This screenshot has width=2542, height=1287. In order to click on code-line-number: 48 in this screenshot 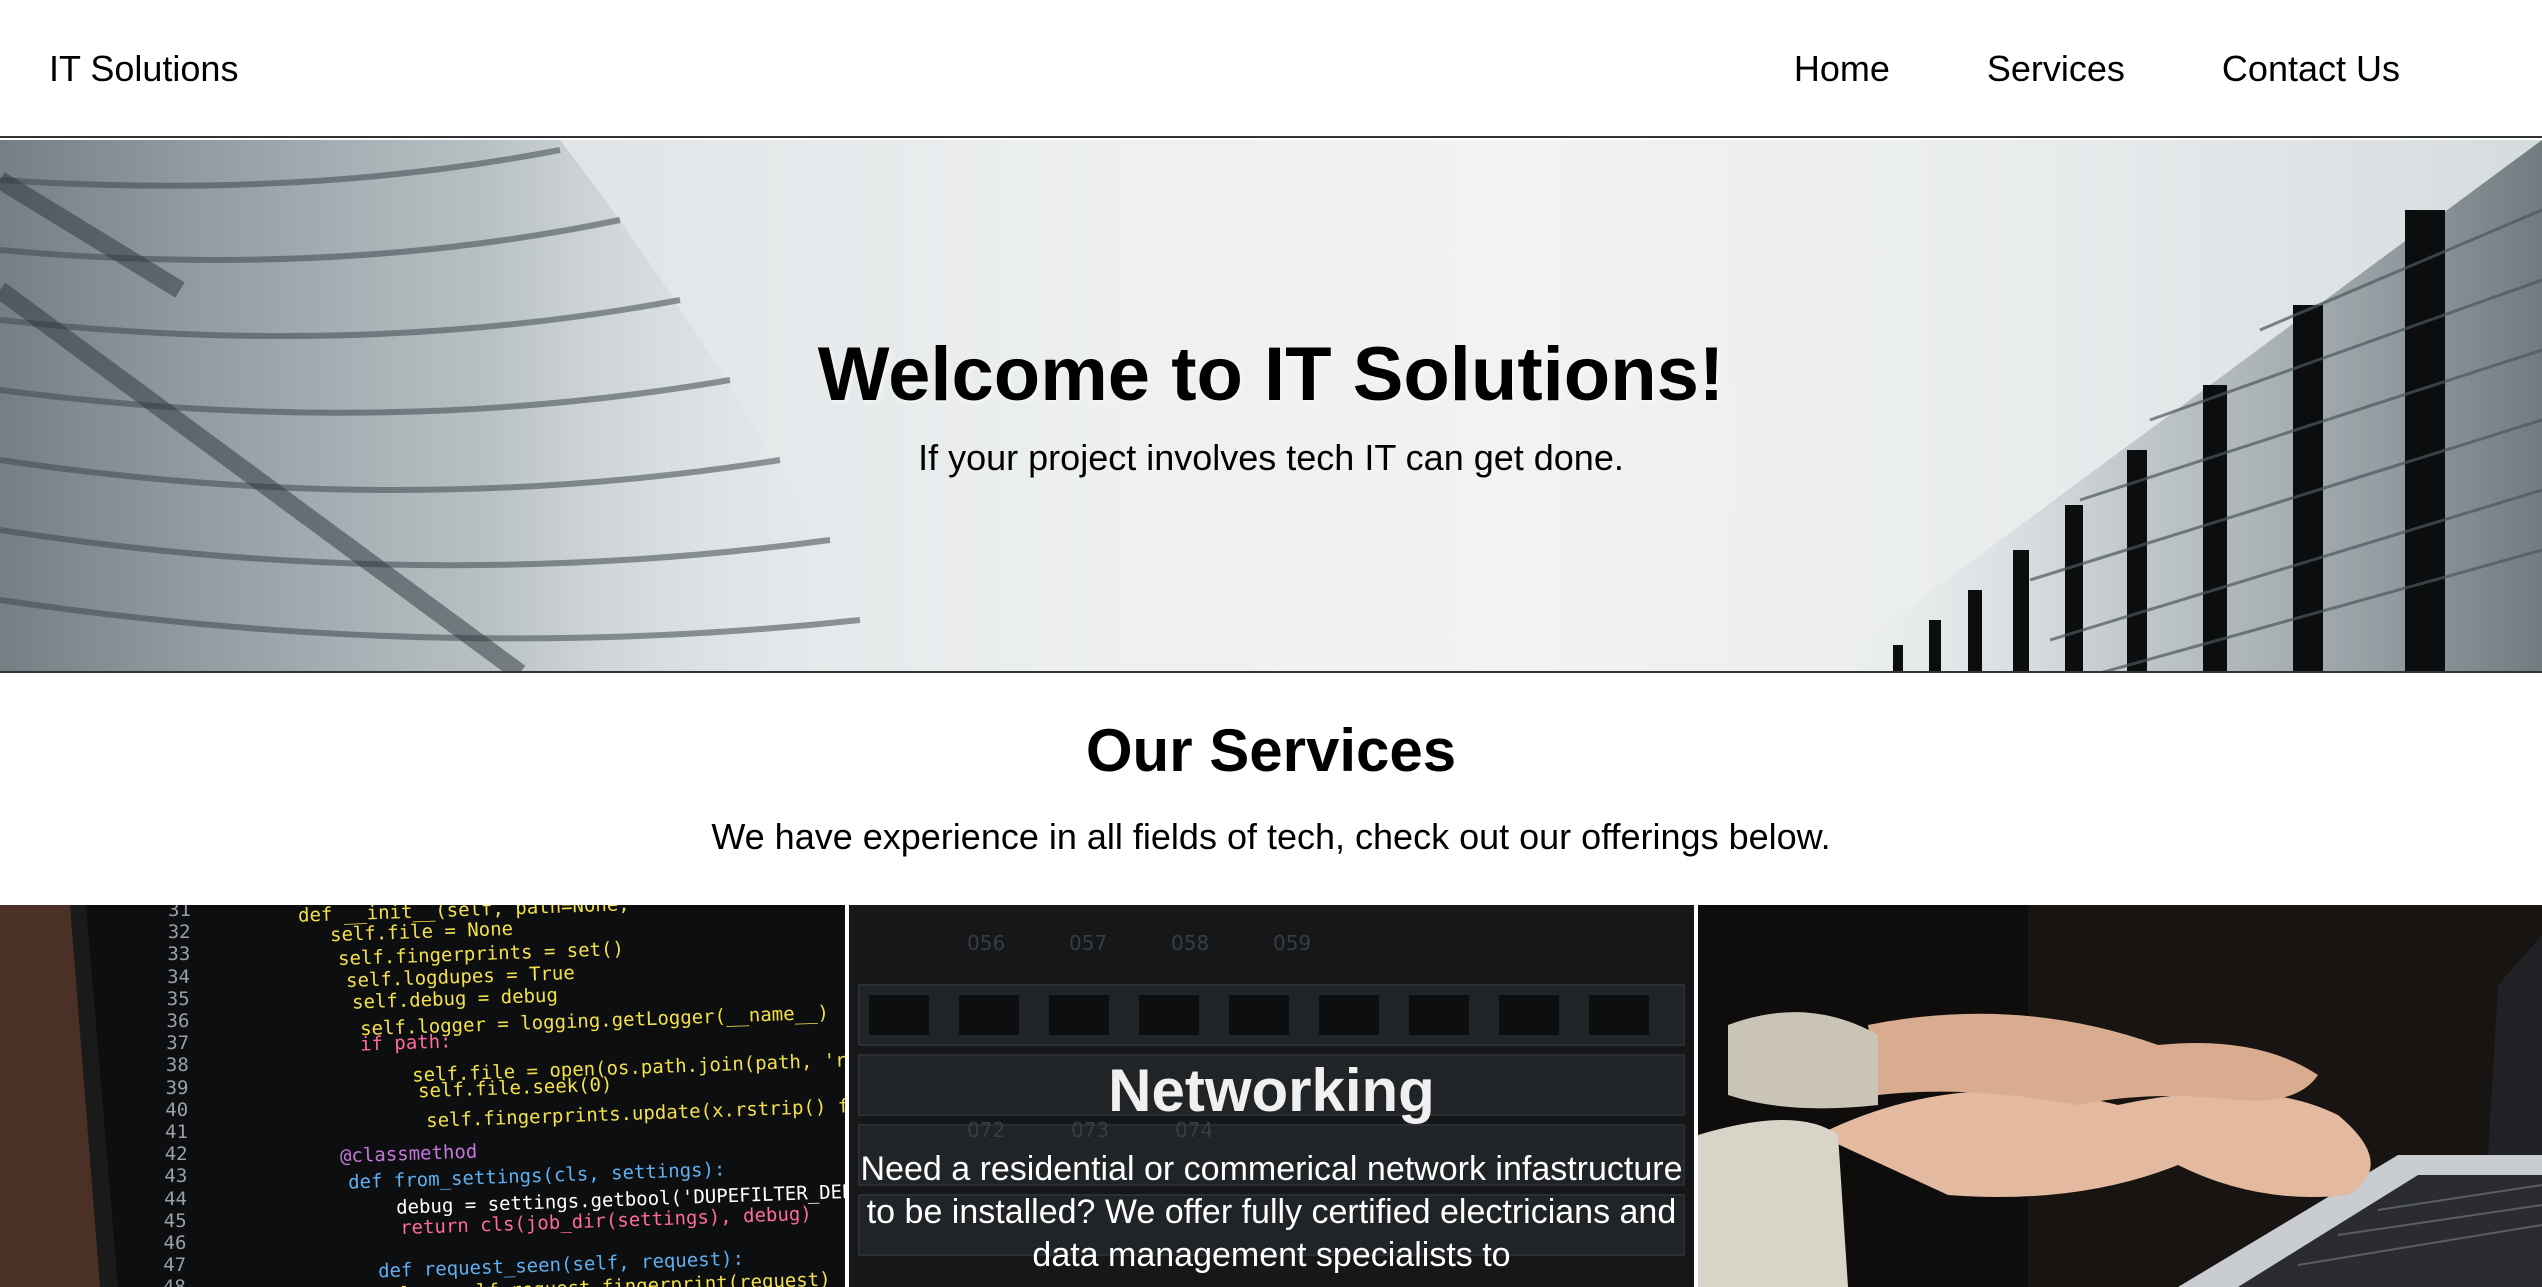, I will do `click(174, 1281)`.